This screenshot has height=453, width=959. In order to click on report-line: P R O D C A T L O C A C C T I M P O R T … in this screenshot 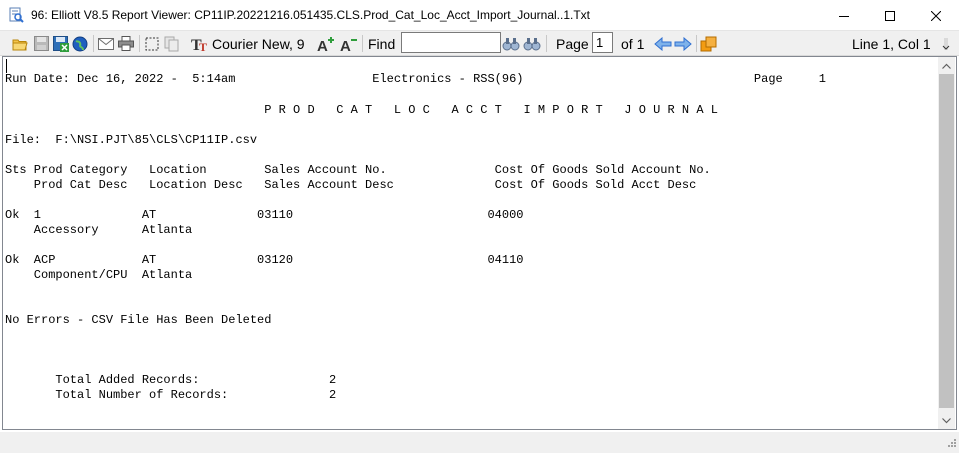, I will do `click(361, 110)`.